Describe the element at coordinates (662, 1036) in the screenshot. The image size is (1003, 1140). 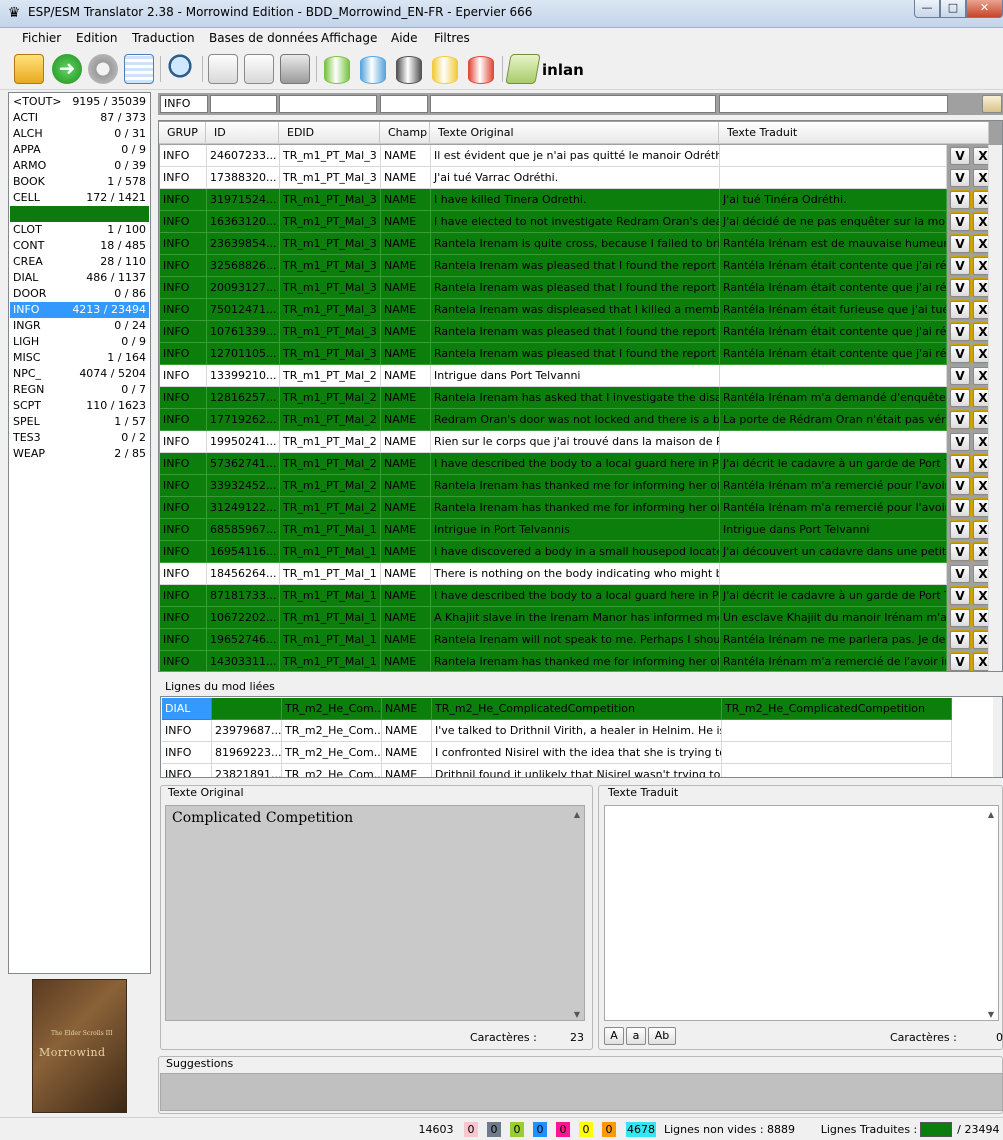
I see `capitalize-button: Ab` at that location.